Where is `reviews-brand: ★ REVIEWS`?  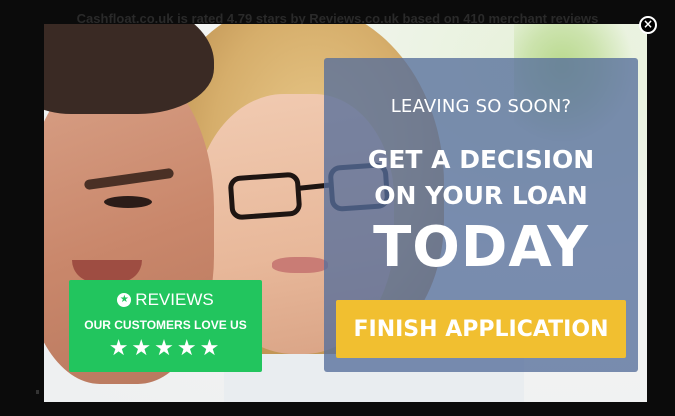 reviews-brand: ★ REVIEWS is located at coordinates (165, 300).